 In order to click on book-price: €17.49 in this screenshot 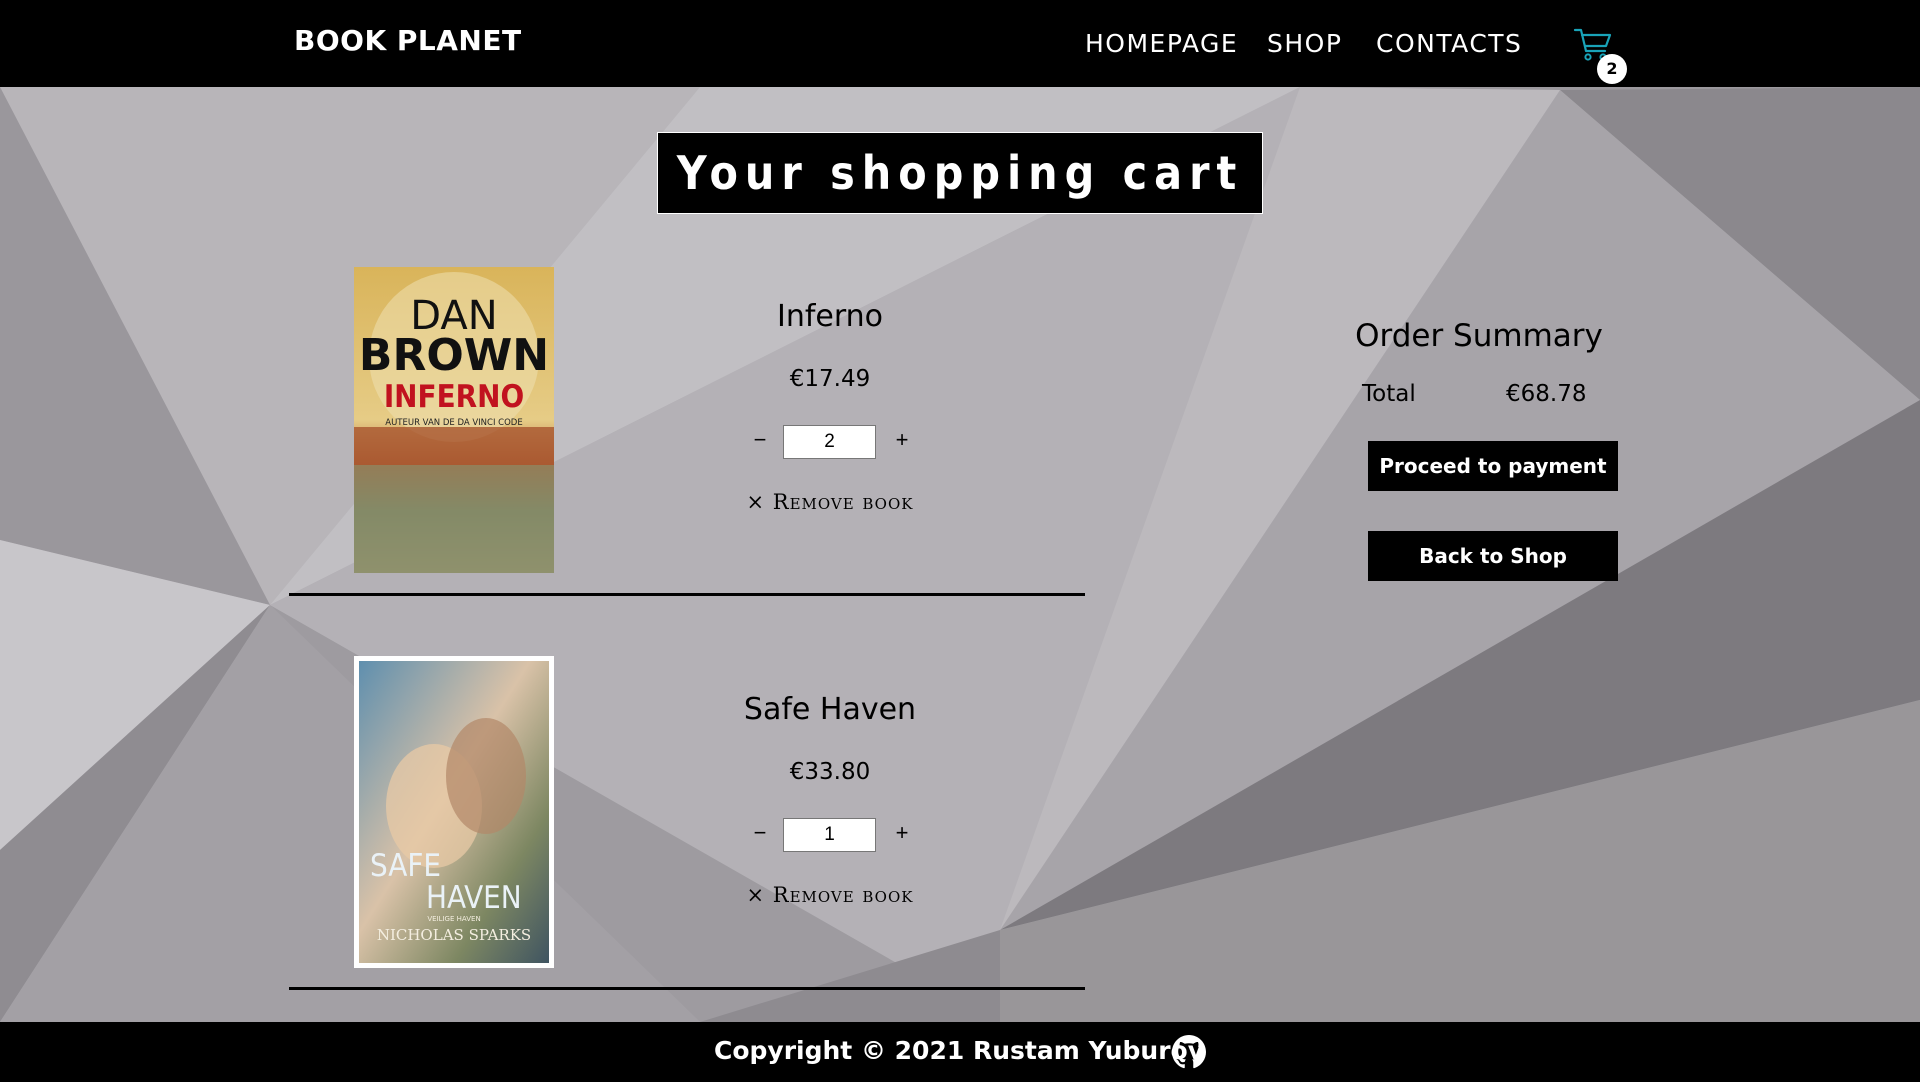, I will do `click(830, 379)`.